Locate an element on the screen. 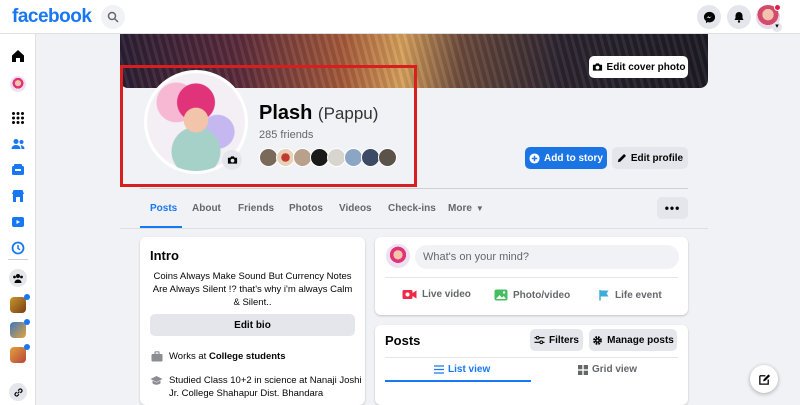 The height and width of the screenshot is (405, 800). compose-icon is located at coordinates (764, 379).